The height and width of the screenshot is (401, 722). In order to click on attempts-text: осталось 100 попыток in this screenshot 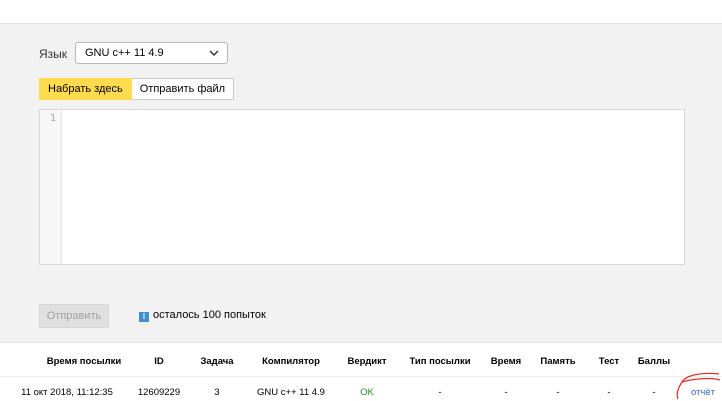, I will do `click(209, 315)`.